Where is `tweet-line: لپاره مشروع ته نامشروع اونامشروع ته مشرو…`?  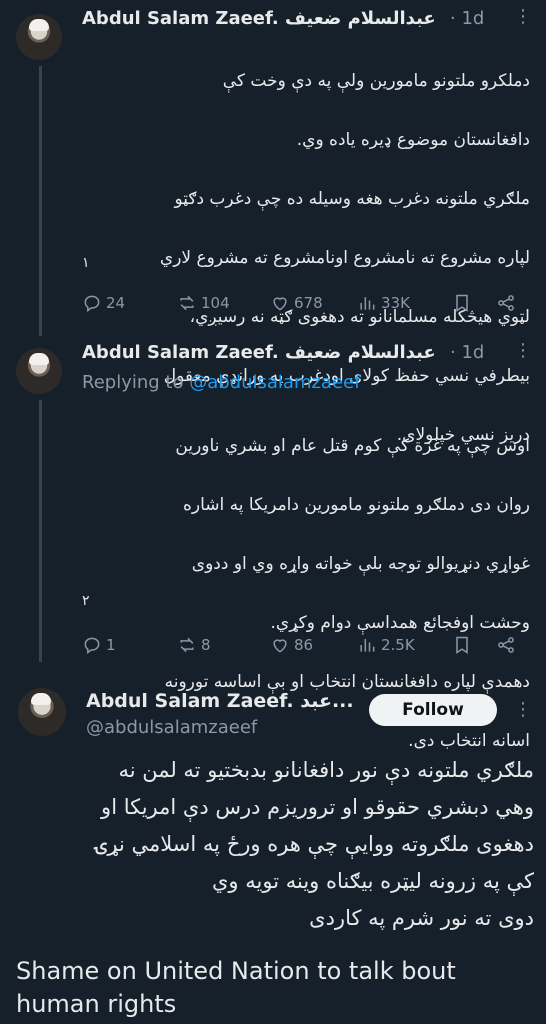
tweet-line: لپاره مشروع ته نامشروع اونامشروع ته مشرو… is located at coordinates (344, 257).